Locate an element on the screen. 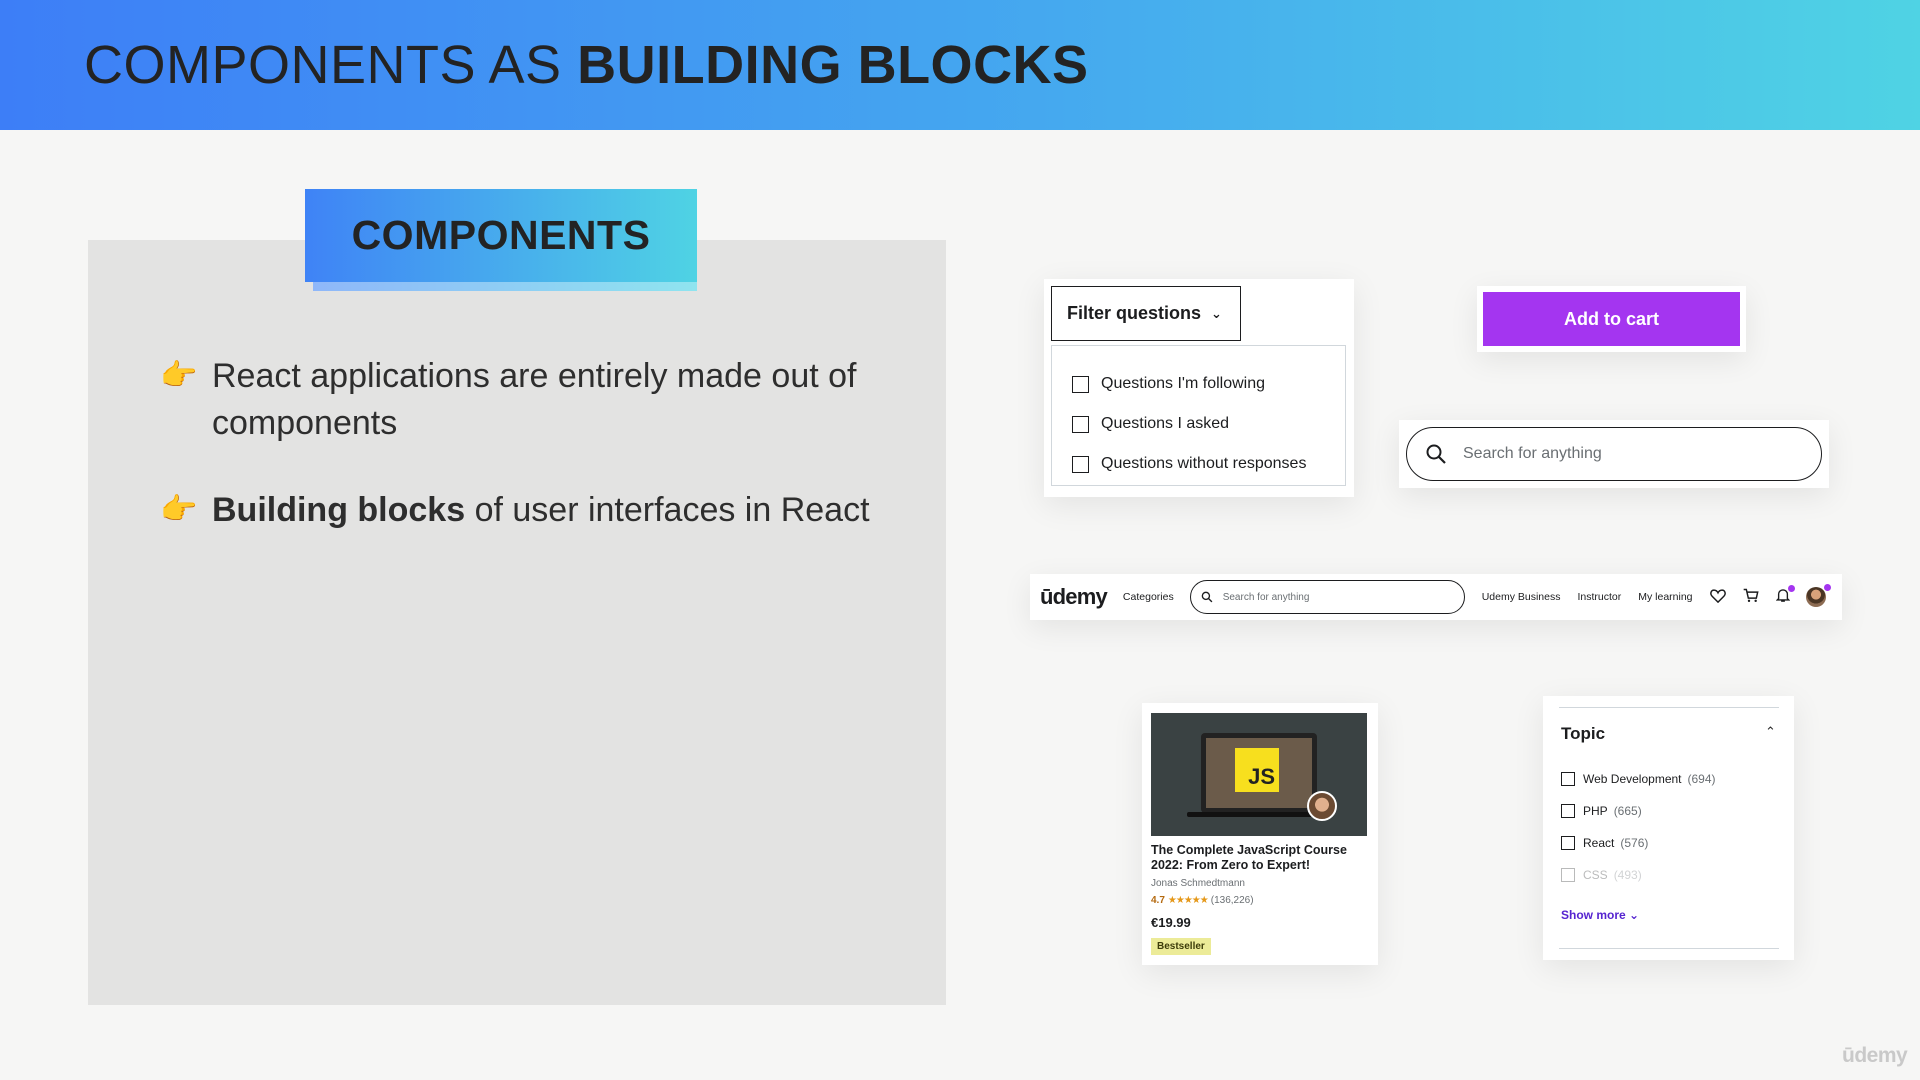 Image resolution: width=1920 pixels, height=1080 pixels. header-bar: COMPONENTS AS BUILDING BLOCKS is located at coordinates (960, 65).